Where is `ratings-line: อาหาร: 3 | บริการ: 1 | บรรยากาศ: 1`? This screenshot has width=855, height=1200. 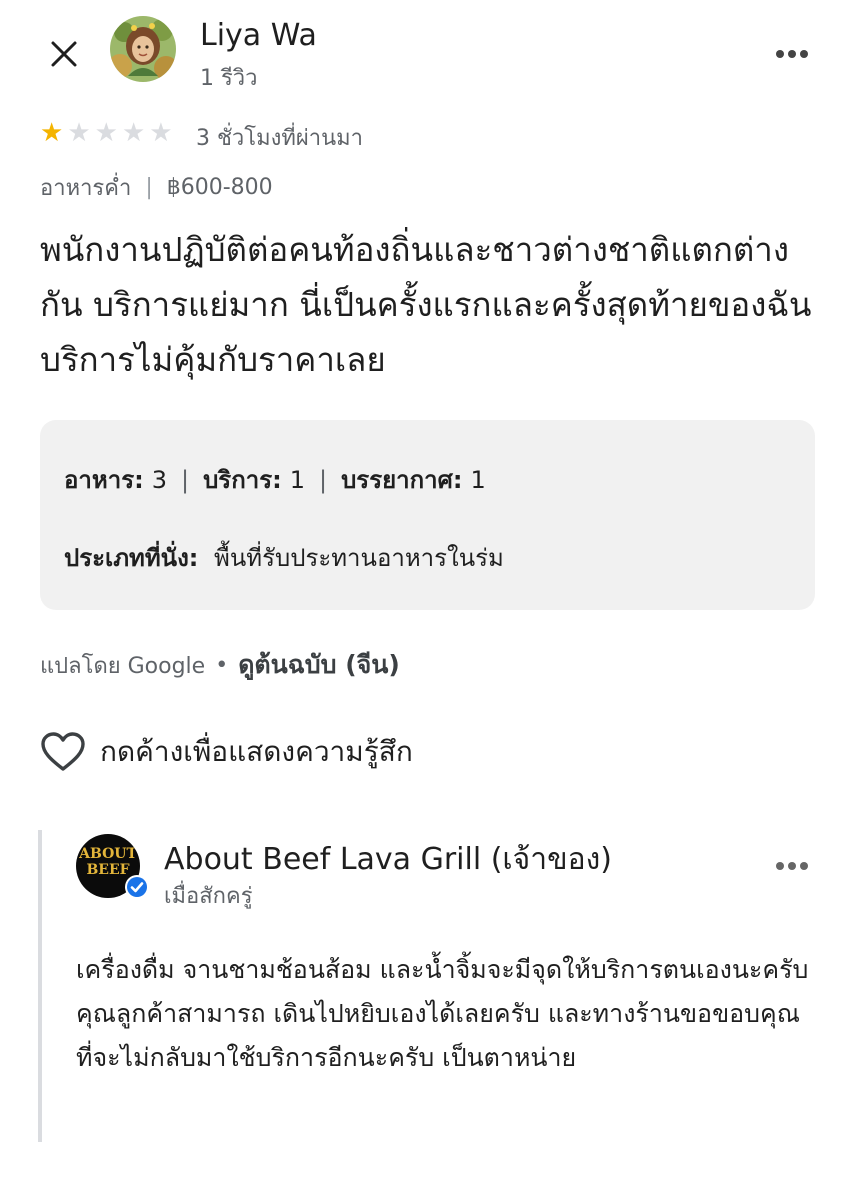 ratings-line: อาหาร: 3 | บริการ: 1 | บรรยากาศ: 1 is located at coordinates (275, 479).